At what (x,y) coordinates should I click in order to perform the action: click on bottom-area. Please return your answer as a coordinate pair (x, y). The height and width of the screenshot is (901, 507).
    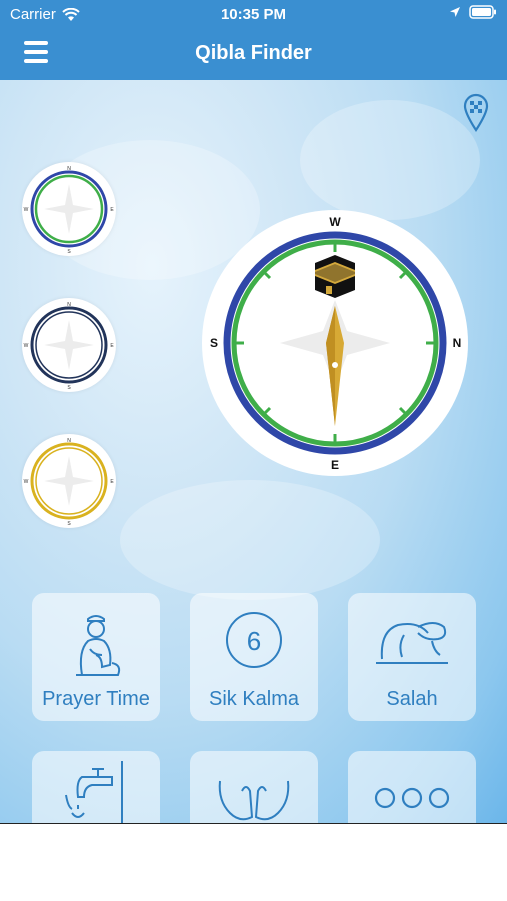
    Looking at the image, I should click on (253, 862).